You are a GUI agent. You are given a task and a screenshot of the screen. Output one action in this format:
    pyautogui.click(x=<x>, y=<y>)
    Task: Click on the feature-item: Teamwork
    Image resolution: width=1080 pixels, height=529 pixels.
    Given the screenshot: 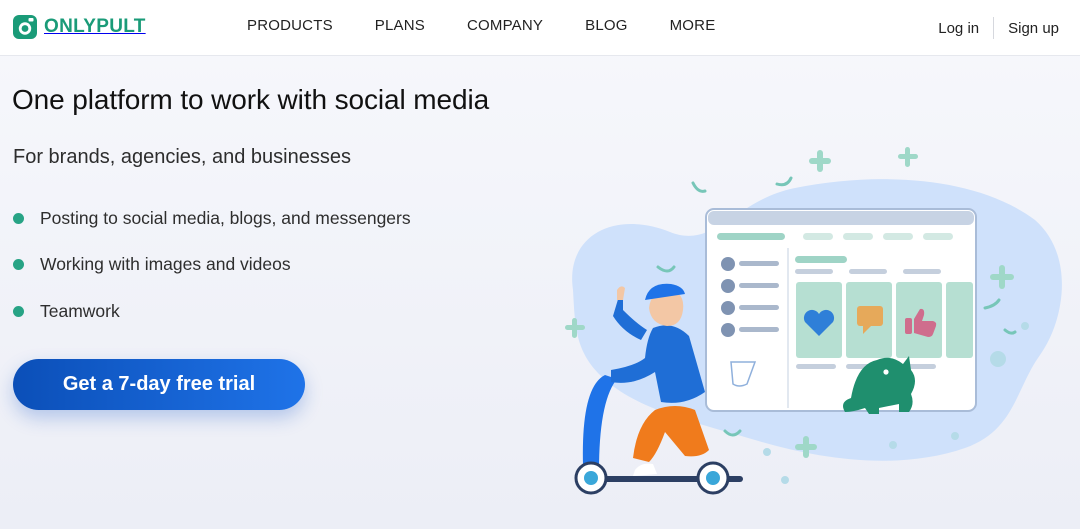 What is the action you would take?
    pyautogui.click(x=212, y=311)
    